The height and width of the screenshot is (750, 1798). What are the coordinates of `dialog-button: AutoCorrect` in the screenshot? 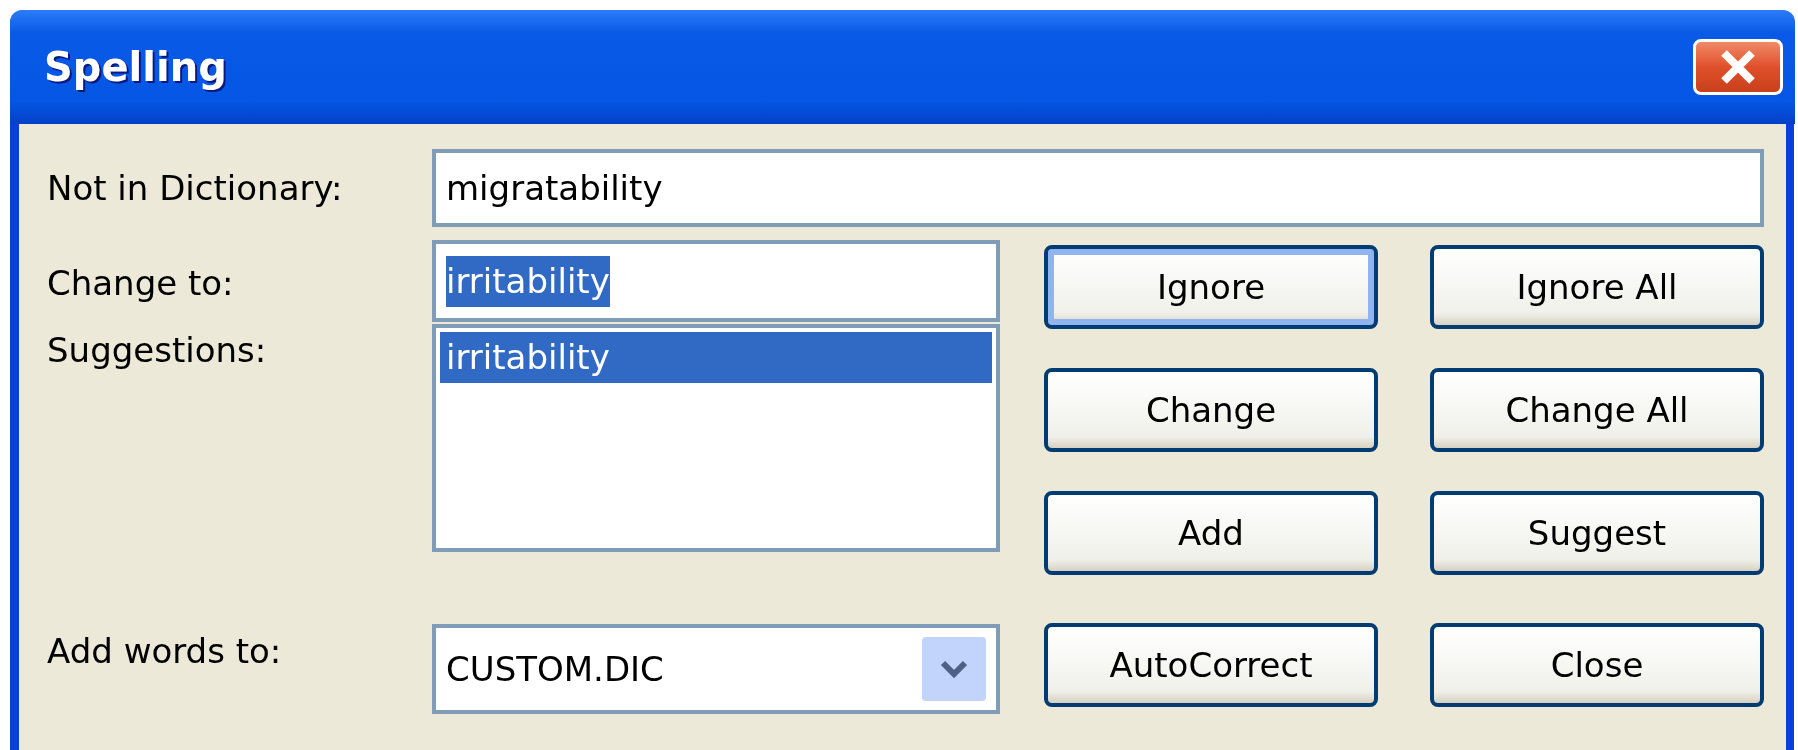 It's located at (1211, 665).